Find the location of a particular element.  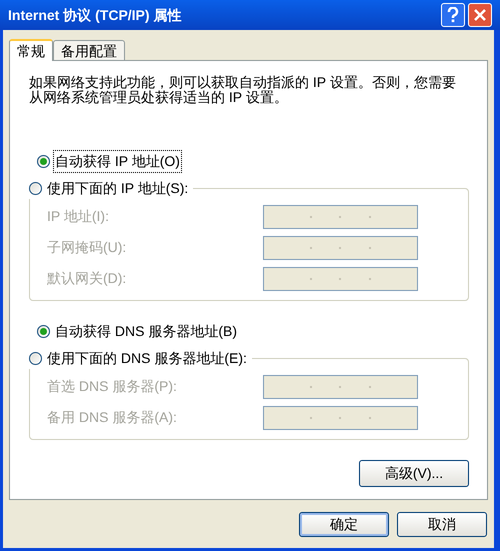

radio-label: 使用下面的 DNS 服务器地址(E): is located at coordinates (147, 358).